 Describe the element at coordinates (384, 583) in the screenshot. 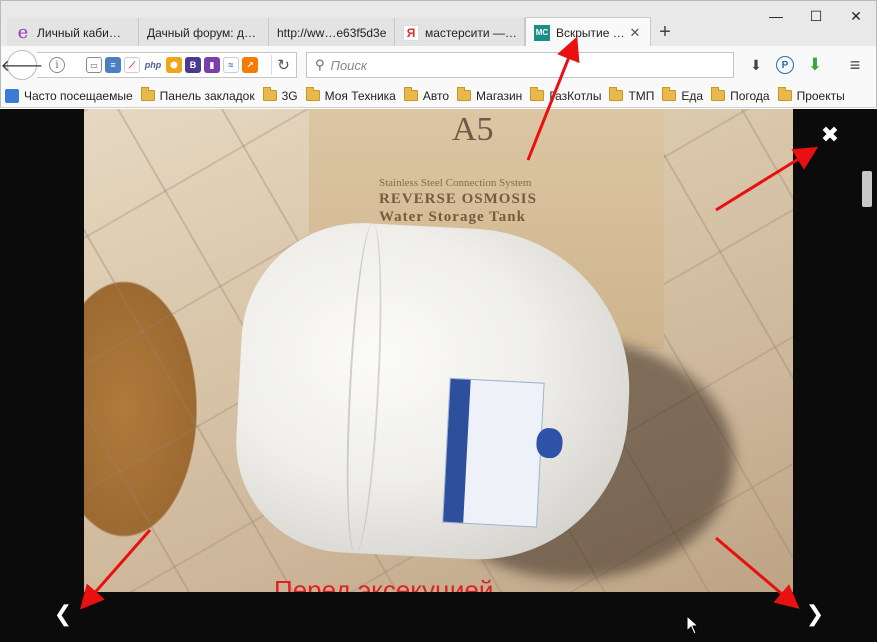

I see `photo-caption: Перед эксекуцией` at that location.